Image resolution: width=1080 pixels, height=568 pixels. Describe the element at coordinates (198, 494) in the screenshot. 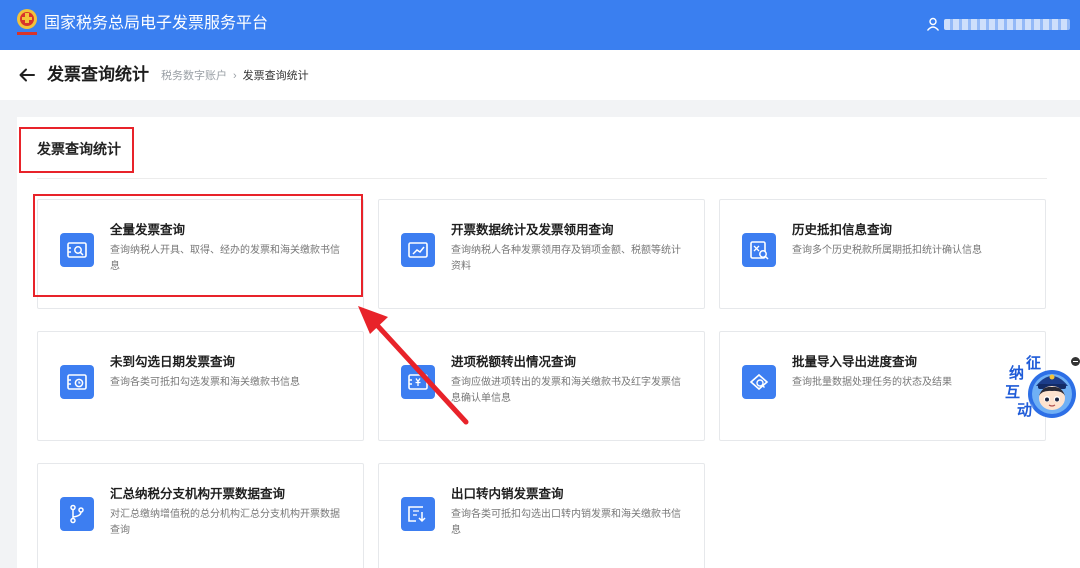

I see `card-title: 汇总纳税分支机构开票数据查询` at that location.